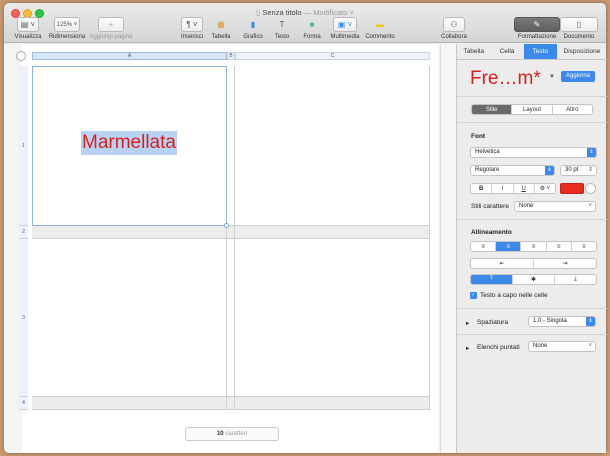 Image resolution: width=610 pixels, height=456 pixels. I want to click on vertical-align-buttons: ⤒ ✱ ⤓, so click(533, 279).